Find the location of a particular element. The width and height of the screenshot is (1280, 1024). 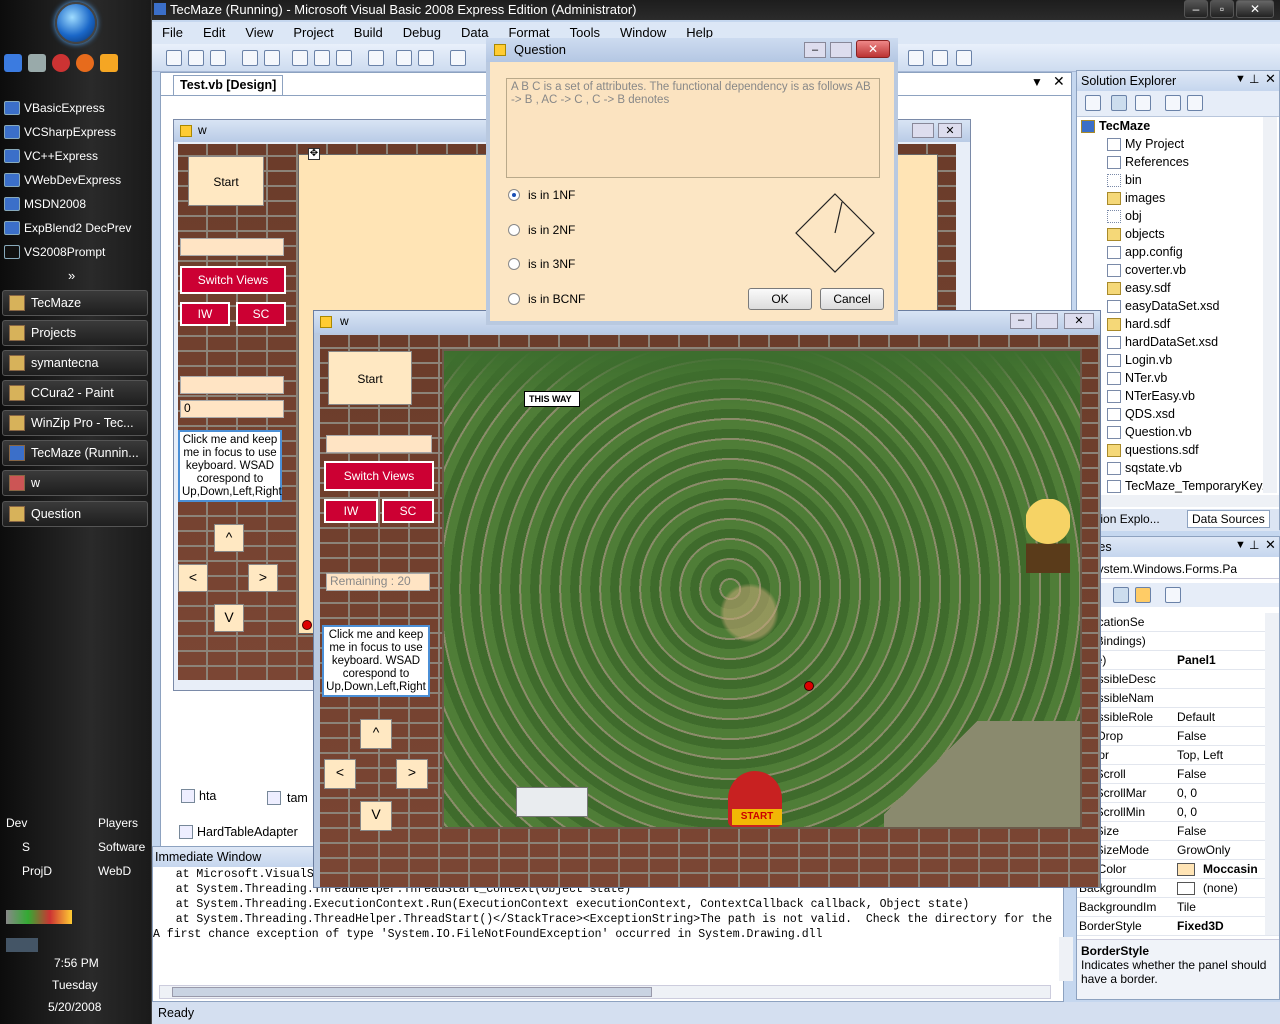

object-browser-icon is located at coordinates (964, 58).